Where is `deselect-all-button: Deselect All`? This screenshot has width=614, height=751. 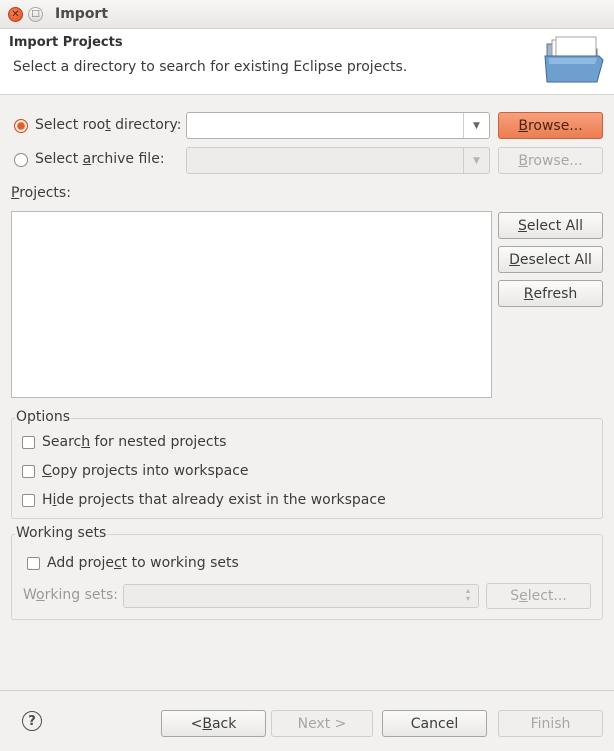
deselect-all-button: Deselect All is located at coordinates (550, 259).